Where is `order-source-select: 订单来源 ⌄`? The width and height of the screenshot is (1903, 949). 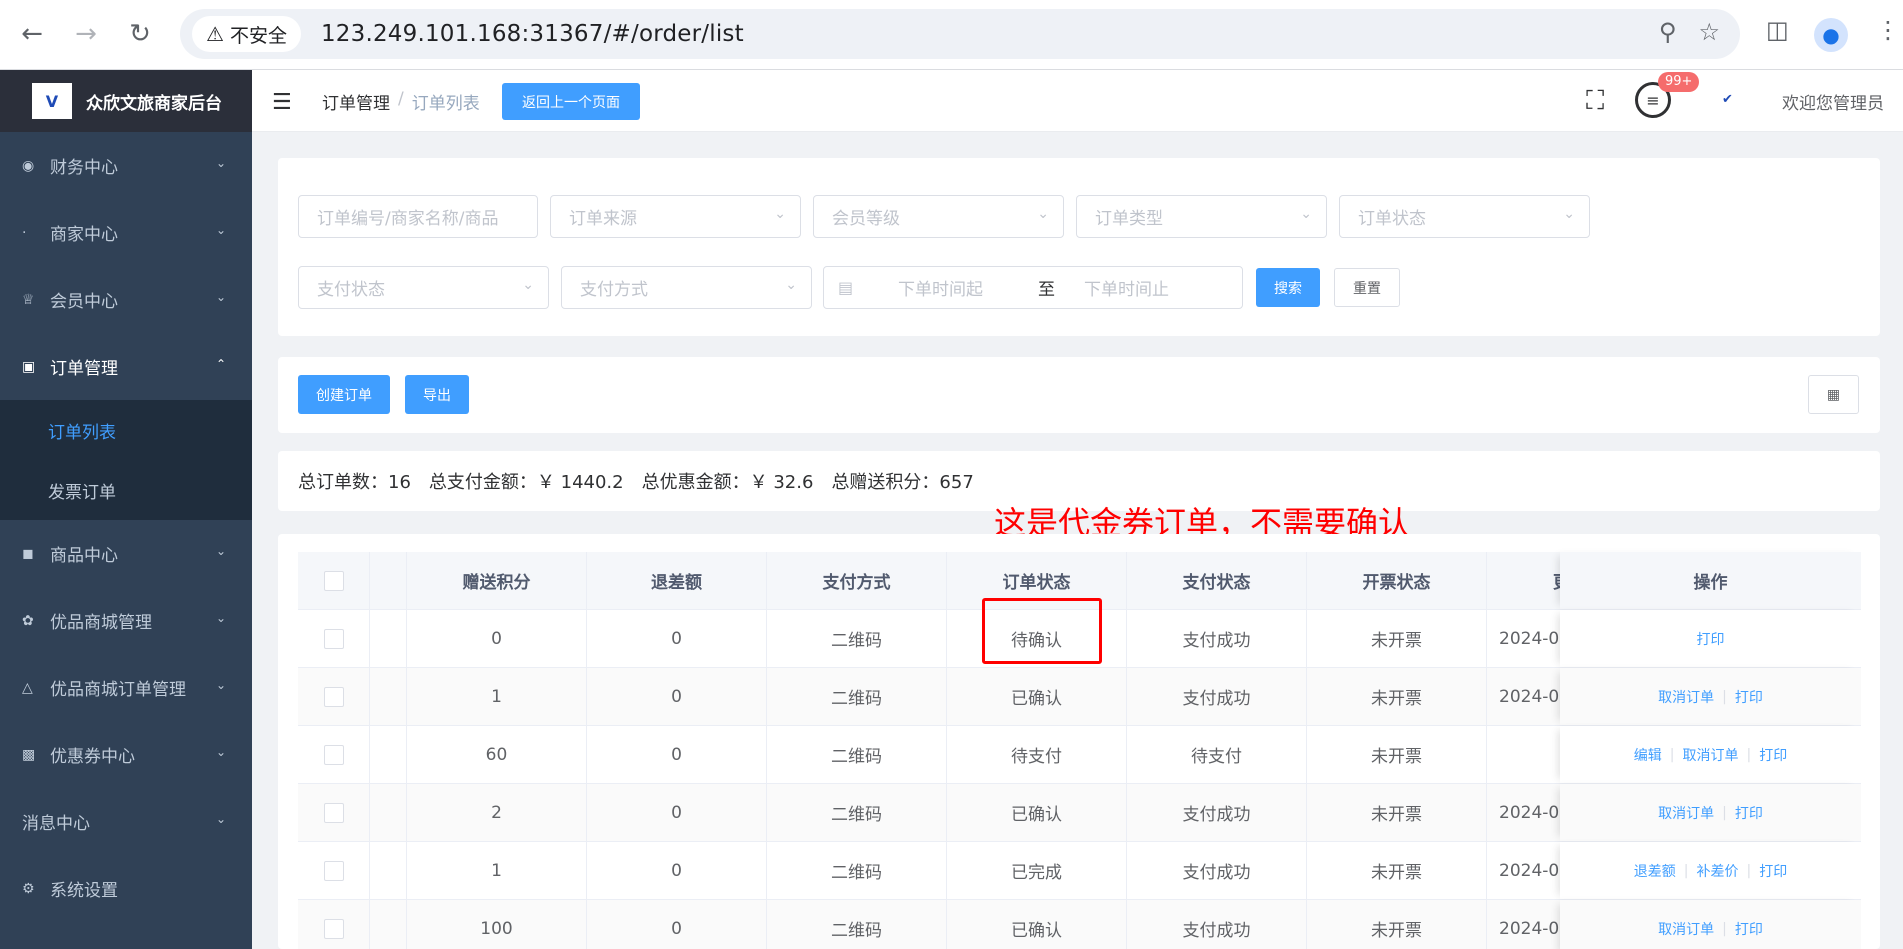
order-source-select: 订单来源 ⌄ is located at coordinates (675, 216).